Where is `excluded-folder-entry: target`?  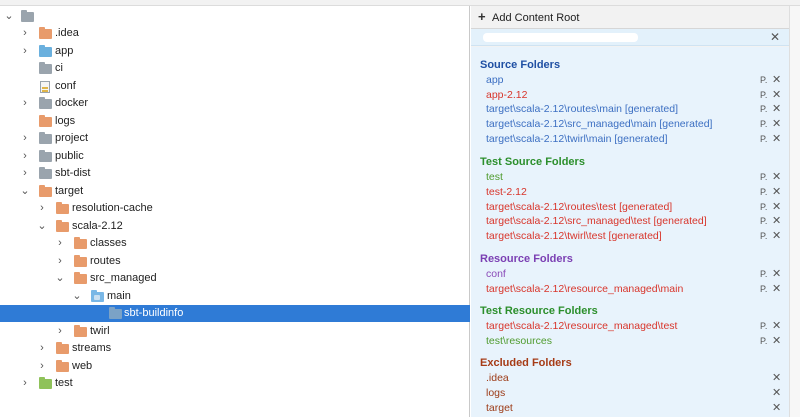 excluded-folder-entry: target is located at coordinates (499, 408).